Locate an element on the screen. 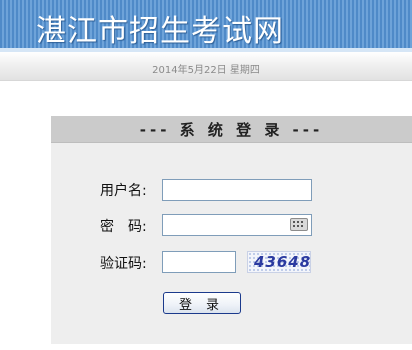 The image size is (412, 350). captcha-image: 43648 is located at coordinates (279, 262).